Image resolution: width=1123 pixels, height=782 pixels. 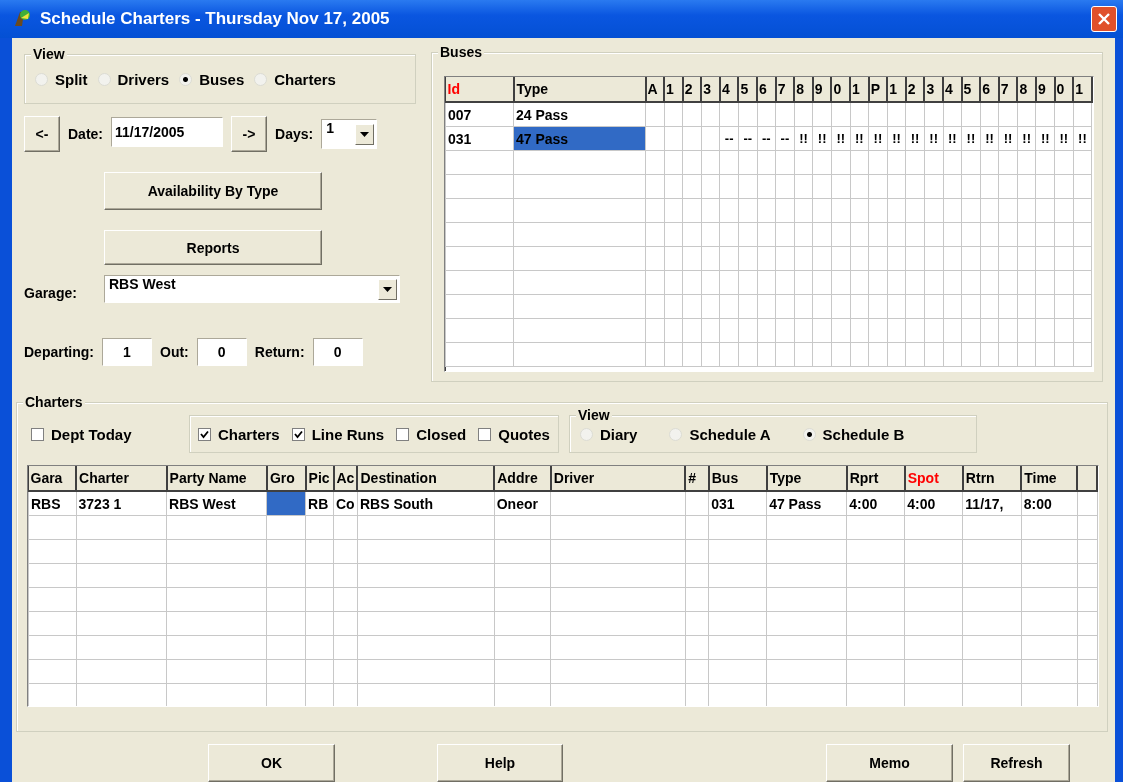 I want to click on table-cell: 8:00, so click(x=1049, y=503).